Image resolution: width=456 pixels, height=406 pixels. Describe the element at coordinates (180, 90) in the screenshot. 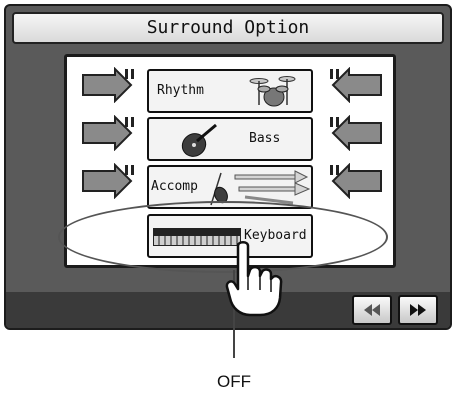

I see `part-label-rhythm: Rhythm` at that location.